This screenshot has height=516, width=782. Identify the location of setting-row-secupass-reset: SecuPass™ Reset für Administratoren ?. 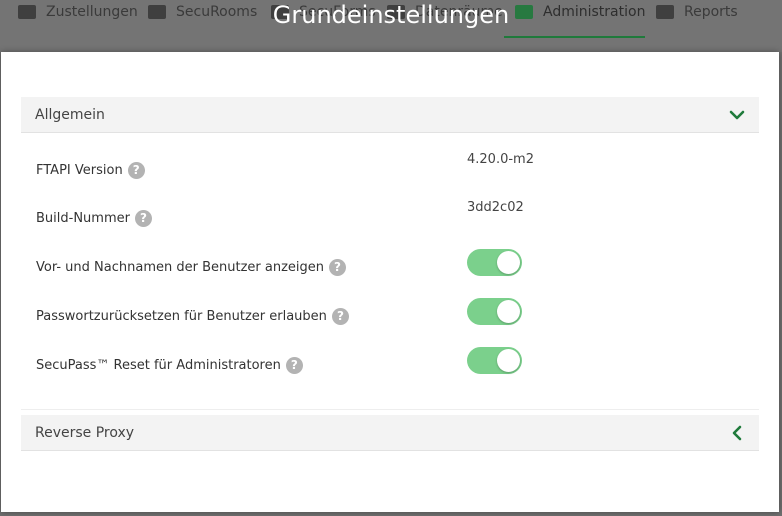
(386, 364).